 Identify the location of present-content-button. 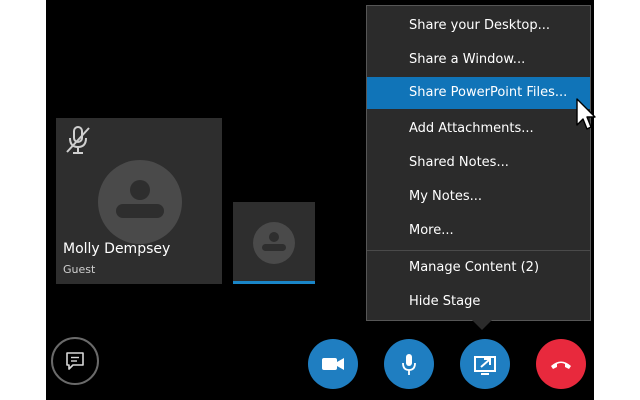
(485, 364).